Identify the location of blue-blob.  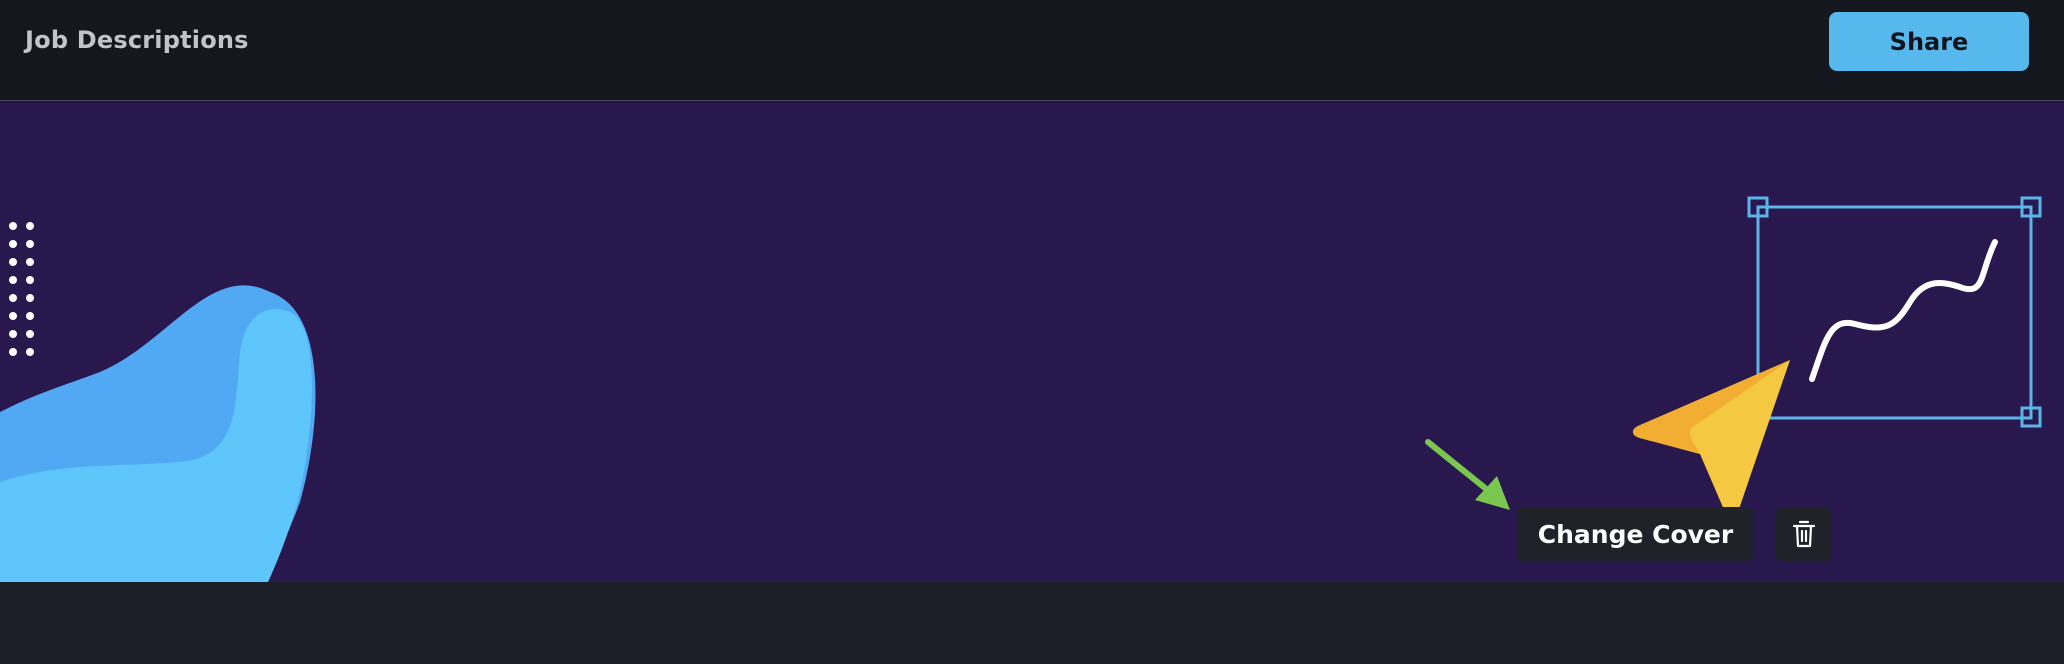
(158, 433).